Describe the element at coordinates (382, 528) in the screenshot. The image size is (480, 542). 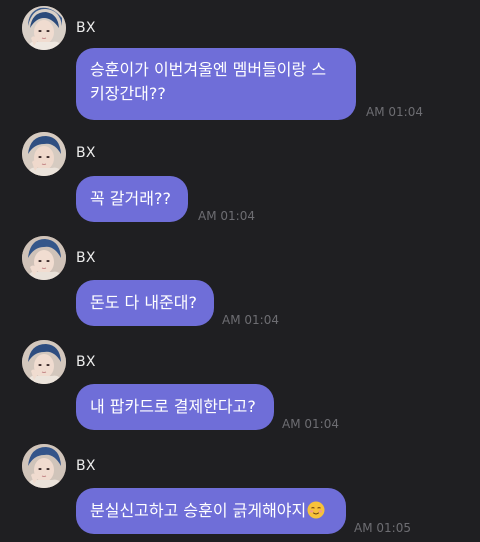
I see `message-timestamp: AM 01:05` at that location.